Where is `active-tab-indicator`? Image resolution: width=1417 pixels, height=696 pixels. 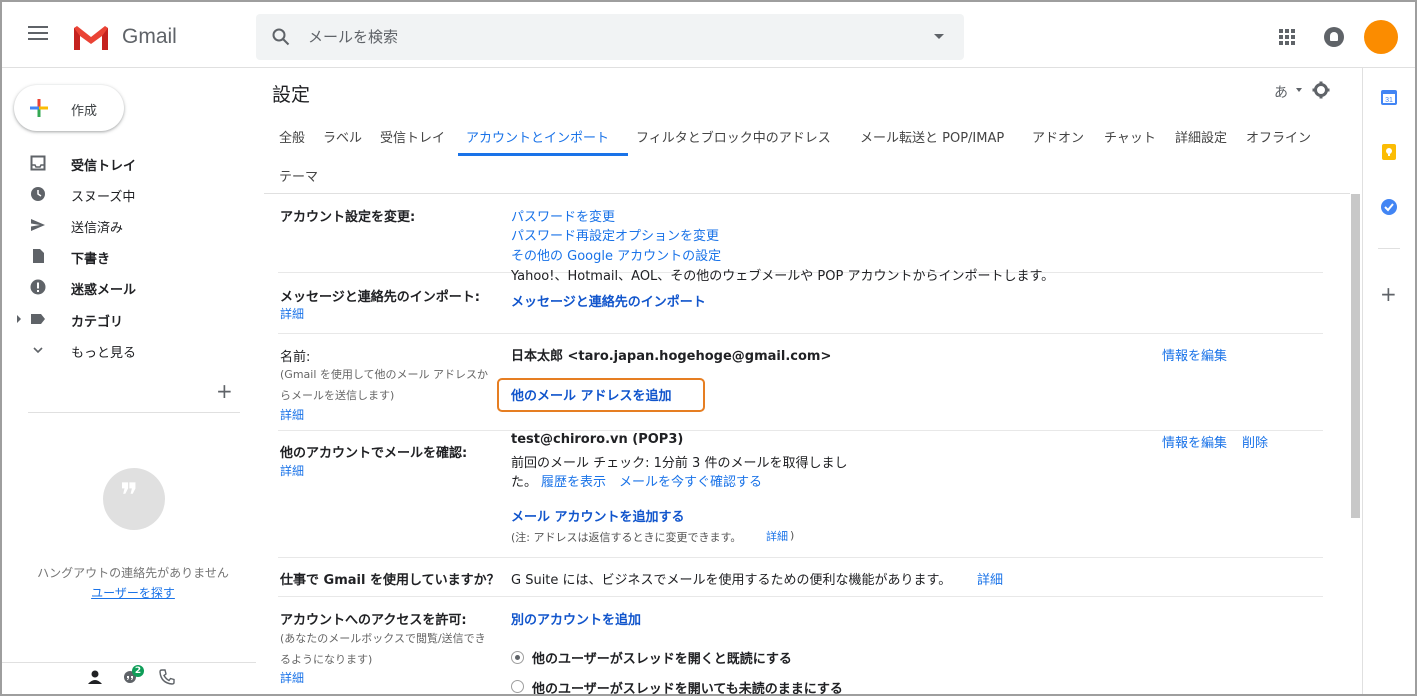
active-tab-indicator is located at coordinates (543, 154).